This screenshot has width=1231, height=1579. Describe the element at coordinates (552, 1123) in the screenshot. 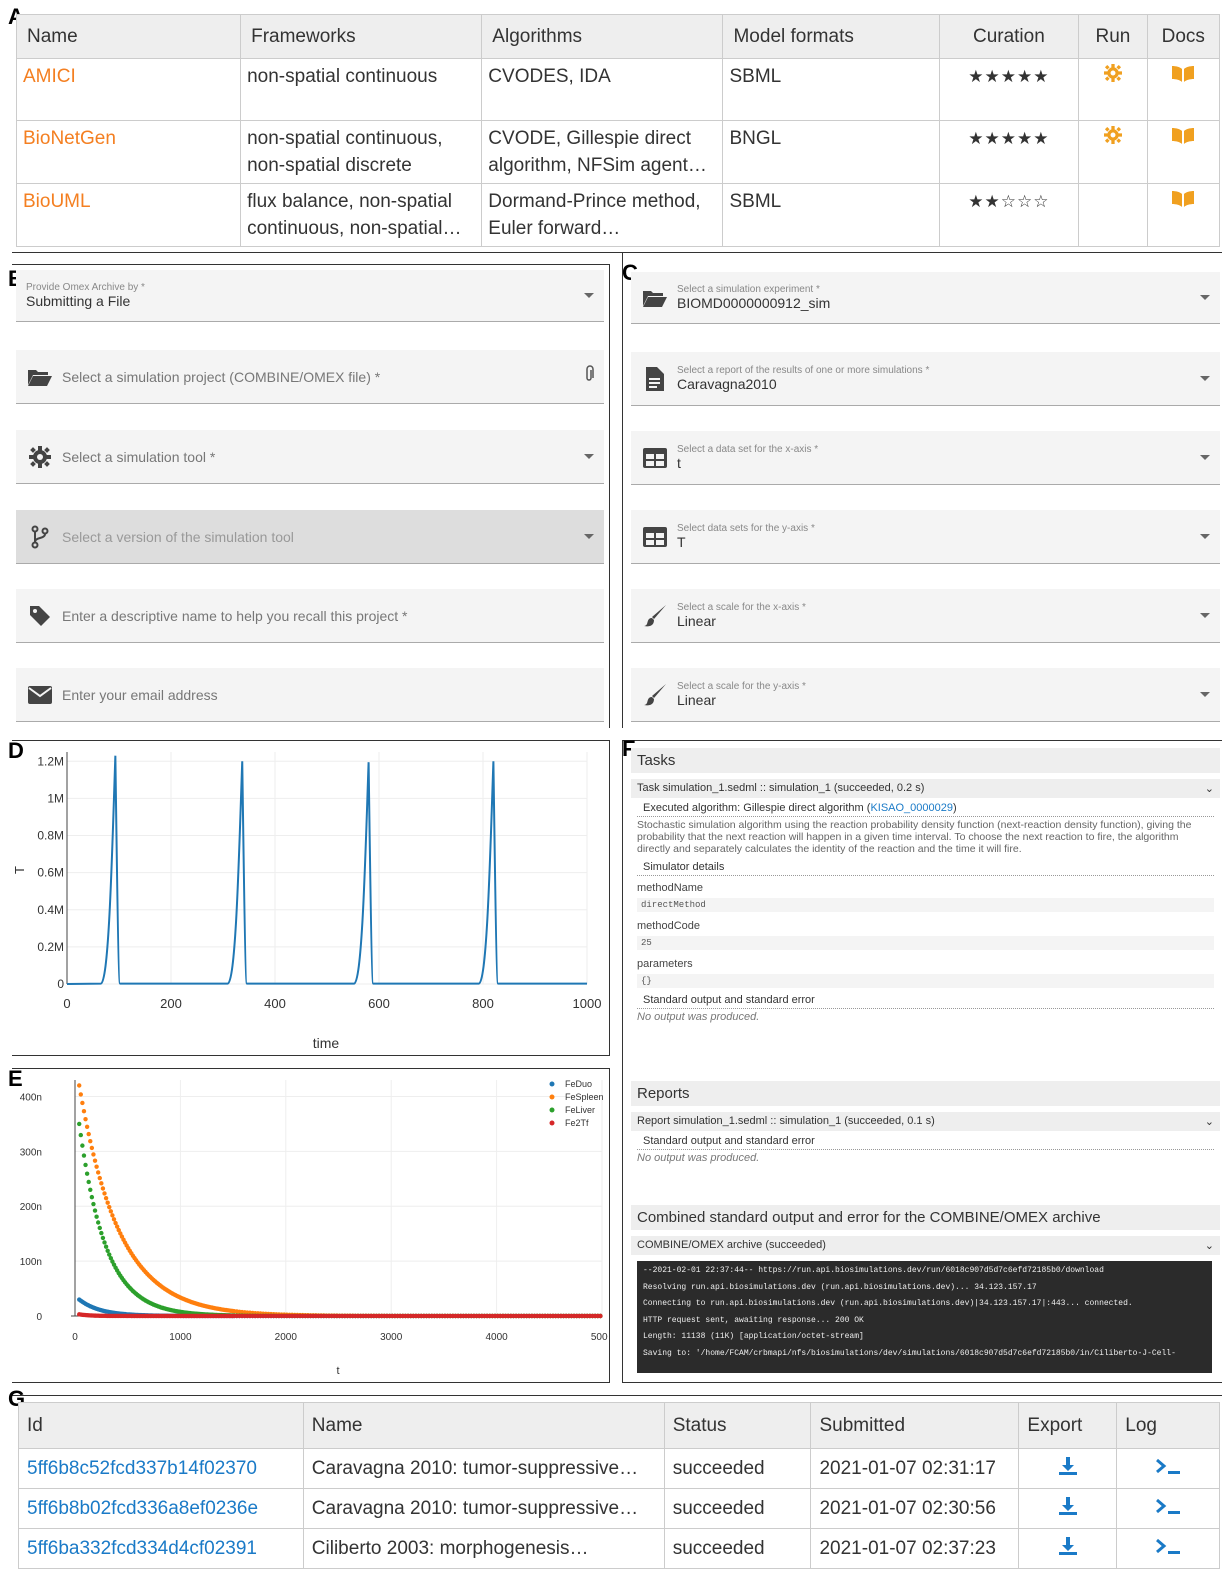

I see `legend-marker` at that location.